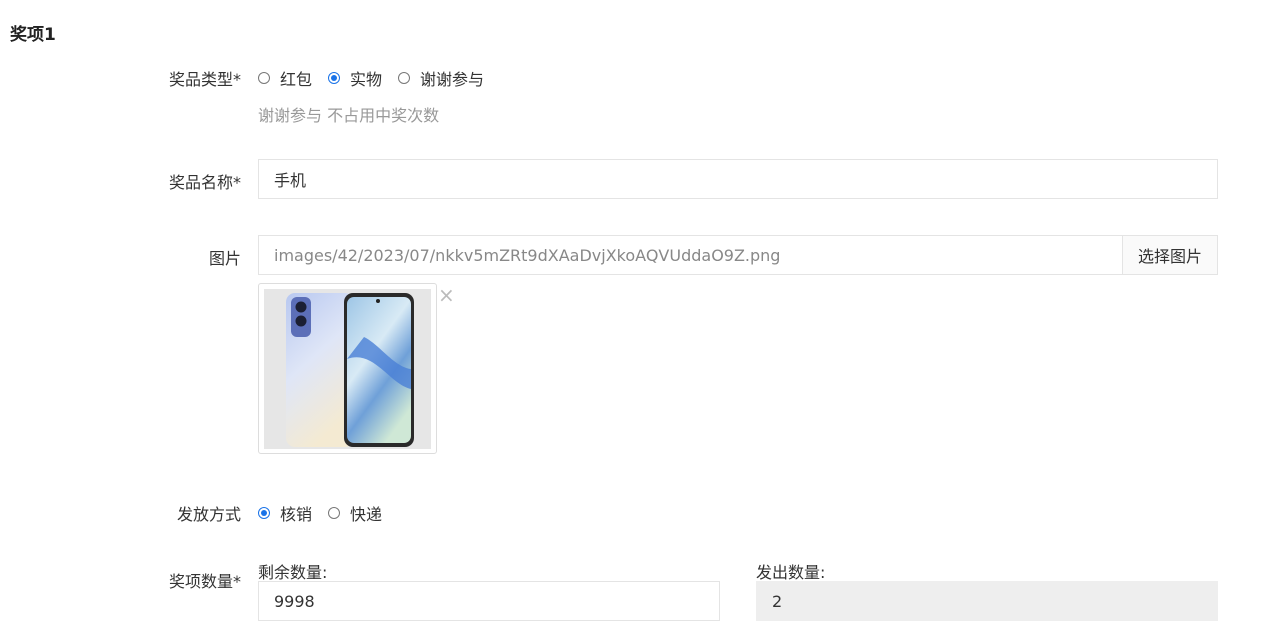  Describe the element at coordinates (738, 179) in the screenshot. I see `prize-name-input: 手机` at that location.